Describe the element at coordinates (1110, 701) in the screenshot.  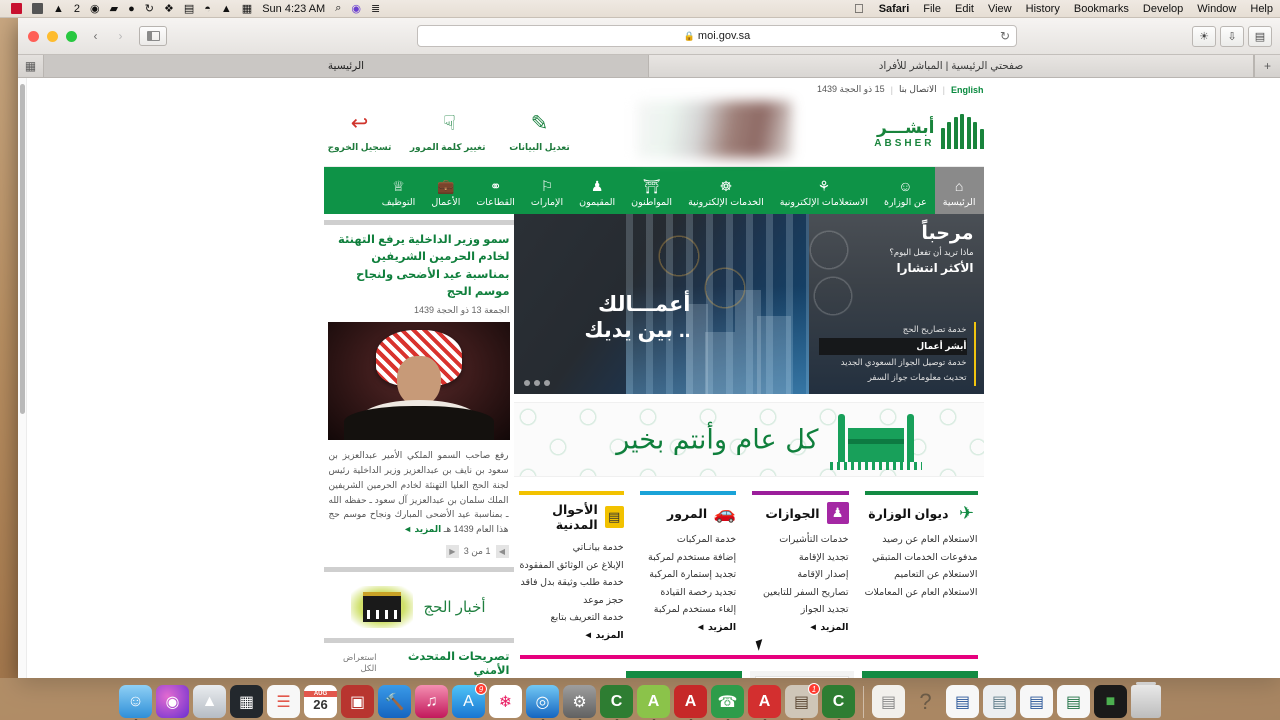
I see `dock-stack-terminal-window: ■` at that location.